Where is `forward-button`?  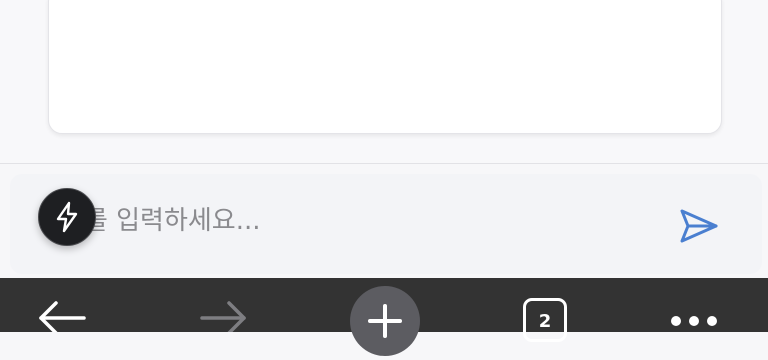 forward-button is located at coordinates (224, 316).